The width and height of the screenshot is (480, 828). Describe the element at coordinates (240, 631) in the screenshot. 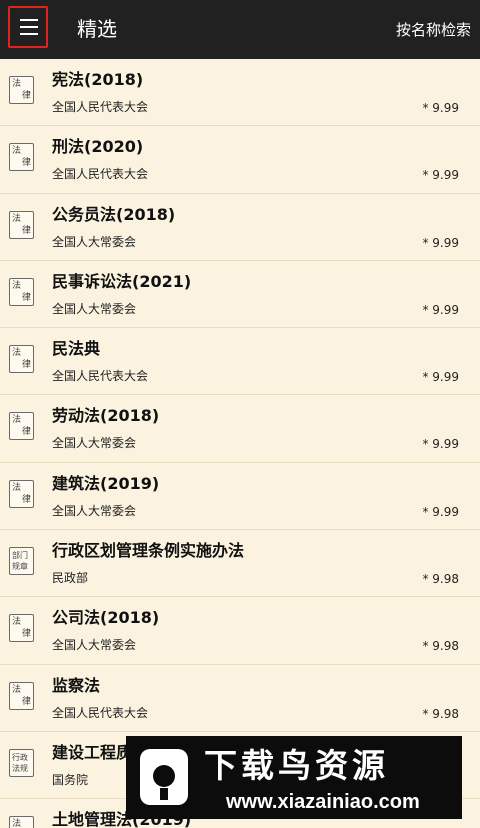

I see `law-list-item: 法律公司法(2018) 全国人大常委会 * 9.98` at that location.